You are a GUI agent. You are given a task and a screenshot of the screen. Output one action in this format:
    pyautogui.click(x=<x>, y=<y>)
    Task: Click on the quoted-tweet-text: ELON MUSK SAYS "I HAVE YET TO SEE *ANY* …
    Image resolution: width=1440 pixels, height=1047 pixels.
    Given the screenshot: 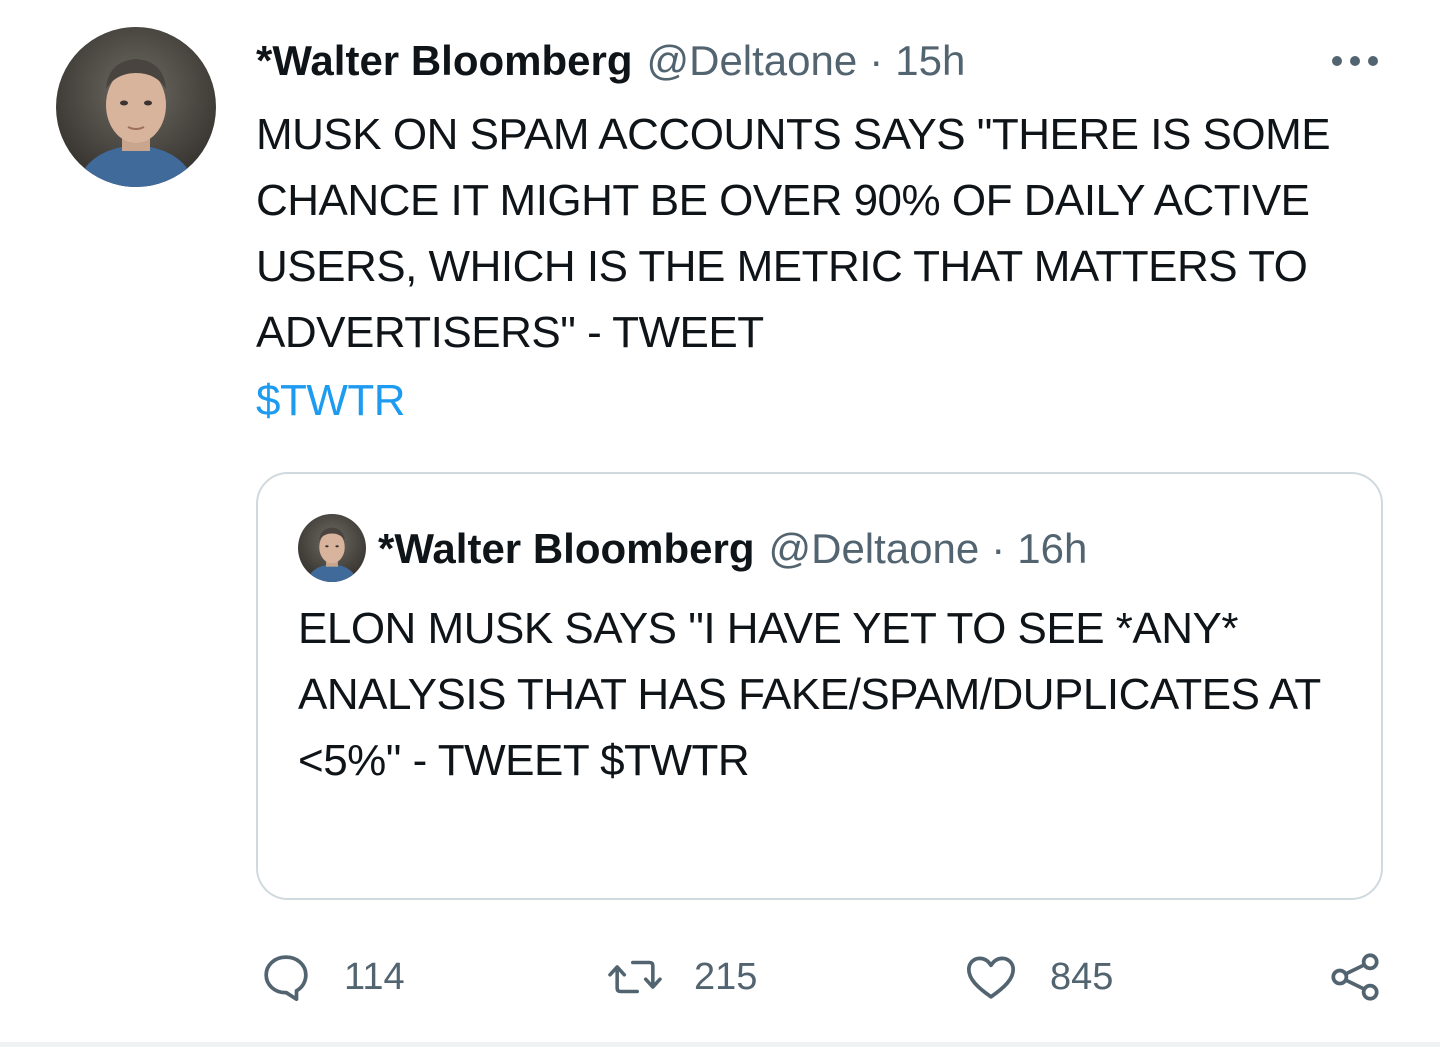 What is the action you would take?
    pyautogui.click(x=809, y=694)
    